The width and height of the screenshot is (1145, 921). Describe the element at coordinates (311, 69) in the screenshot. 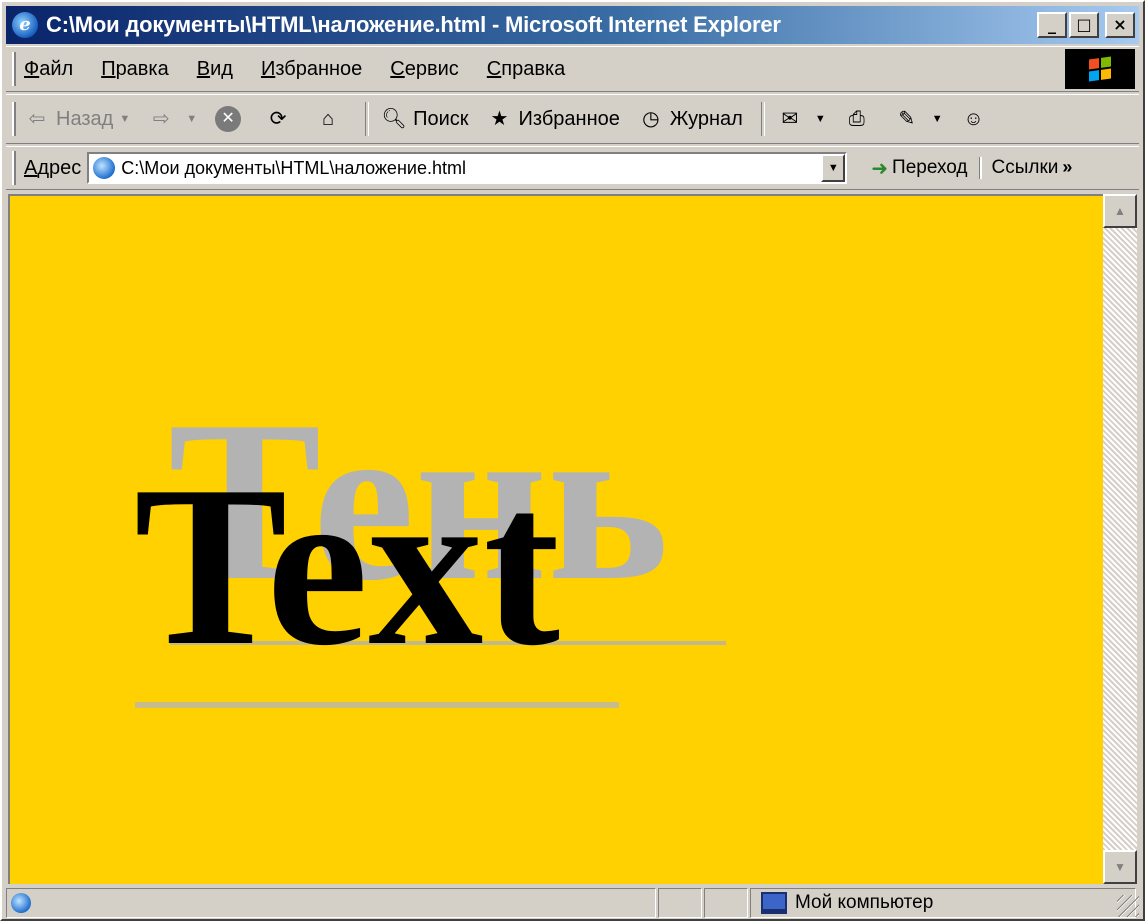

I see `menu-favorites: Избранное` at that location.